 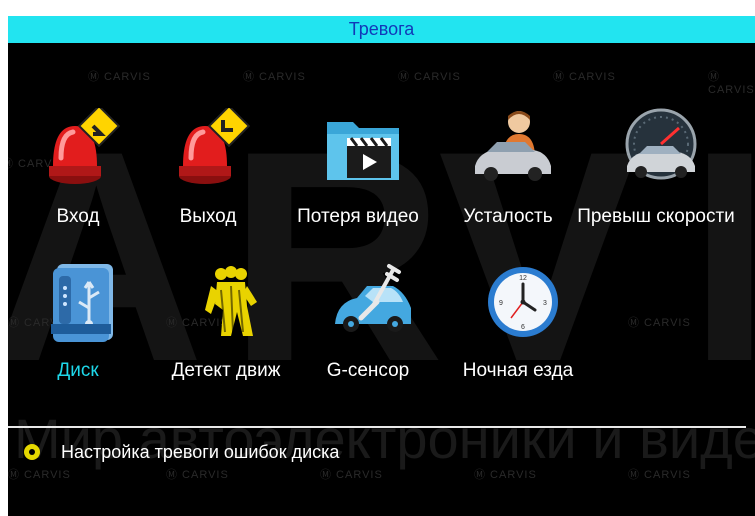 I want to click on divider, so click(x=377, y=427).